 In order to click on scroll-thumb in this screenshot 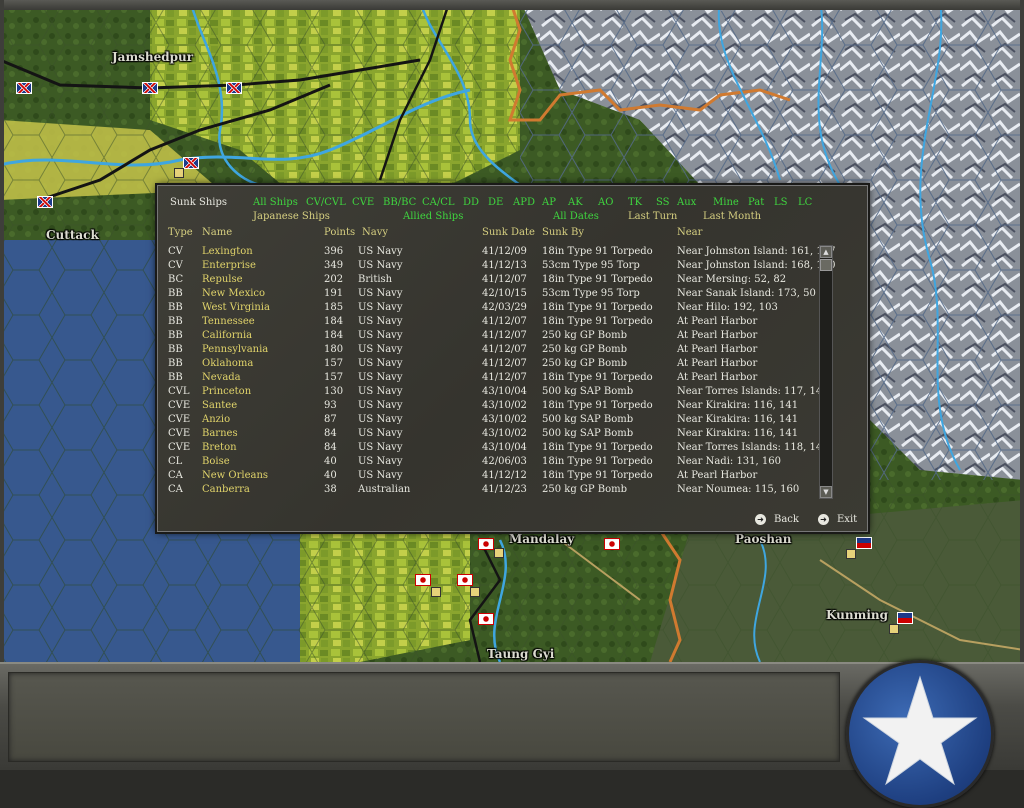, I will do `click(826, 265)`.